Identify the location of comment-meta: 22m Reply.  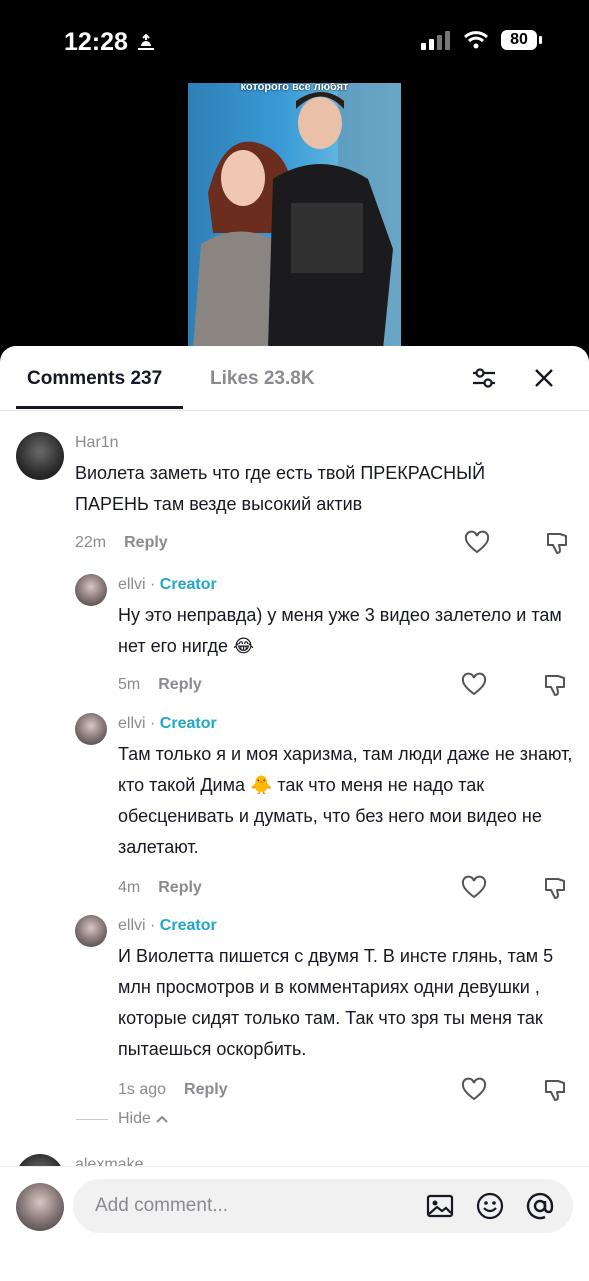
(121, 543).